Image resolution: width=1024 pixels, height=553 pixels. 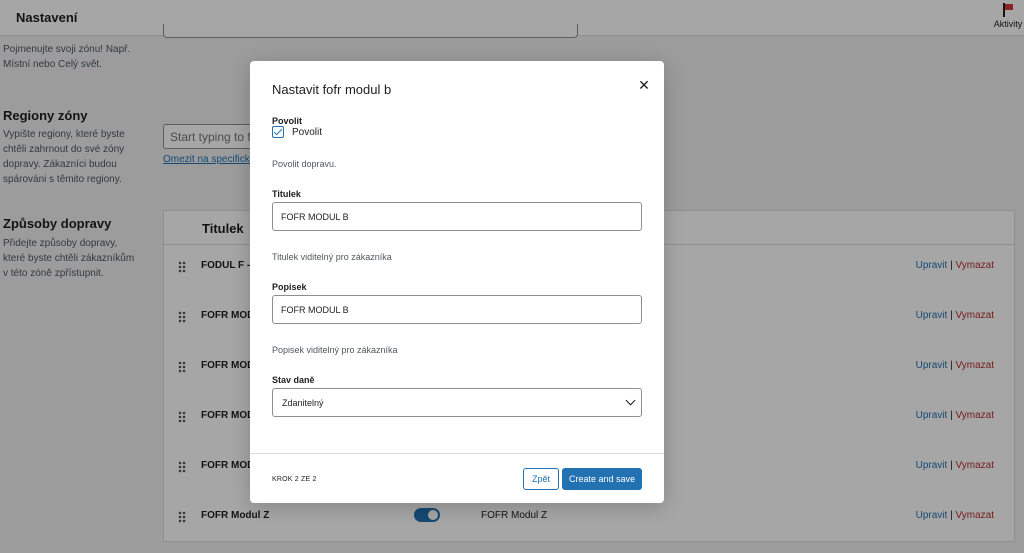 What do you see at coordinates (457, 478) in the screenshot?
I see `modal-footer: KROK 2 ZE 2 Zpět Create and save` at bounding box center [457, 478].